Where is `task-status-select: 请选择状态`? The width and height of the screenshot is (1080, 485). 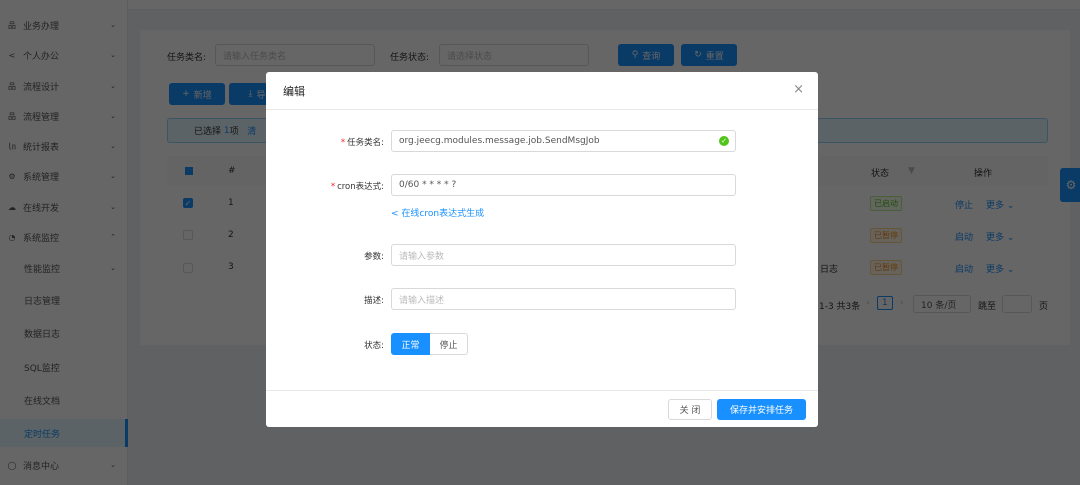 task-status-select: 请选择状态 is located at coordinates (514, 55).